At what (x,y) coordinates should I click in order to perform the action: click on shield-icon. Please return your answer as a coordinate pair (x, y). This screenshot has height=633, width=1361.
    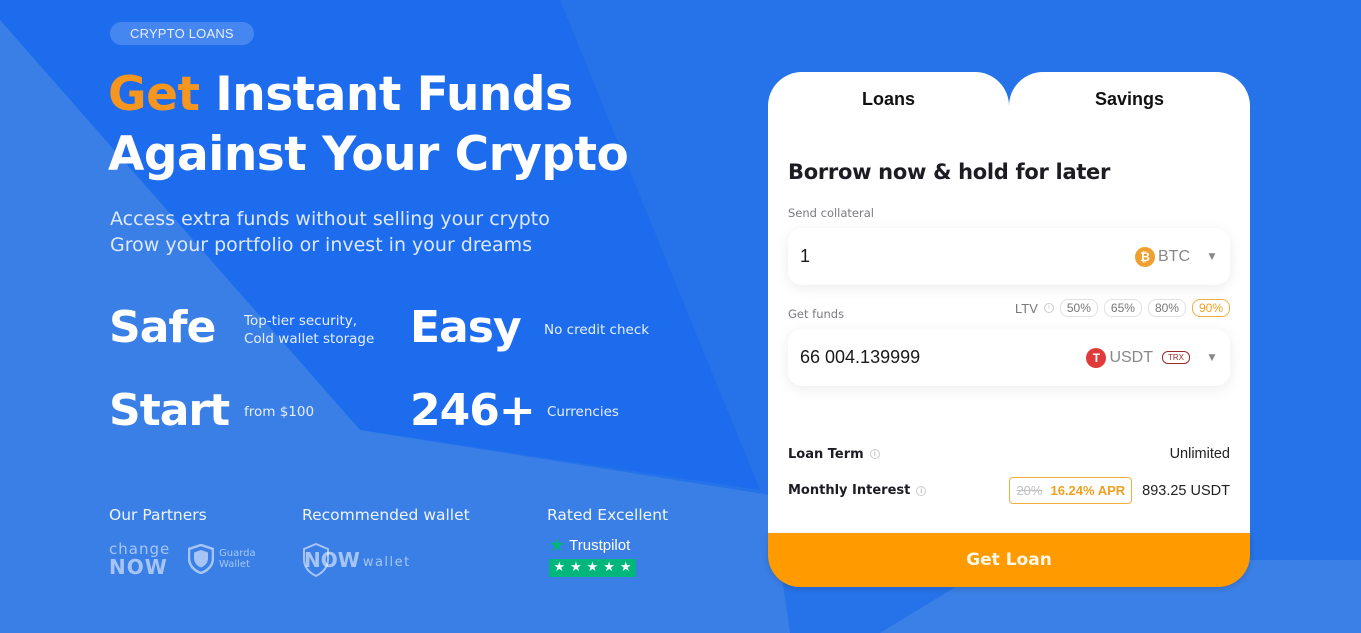
    Looking at the image, I should click on (201, 559).